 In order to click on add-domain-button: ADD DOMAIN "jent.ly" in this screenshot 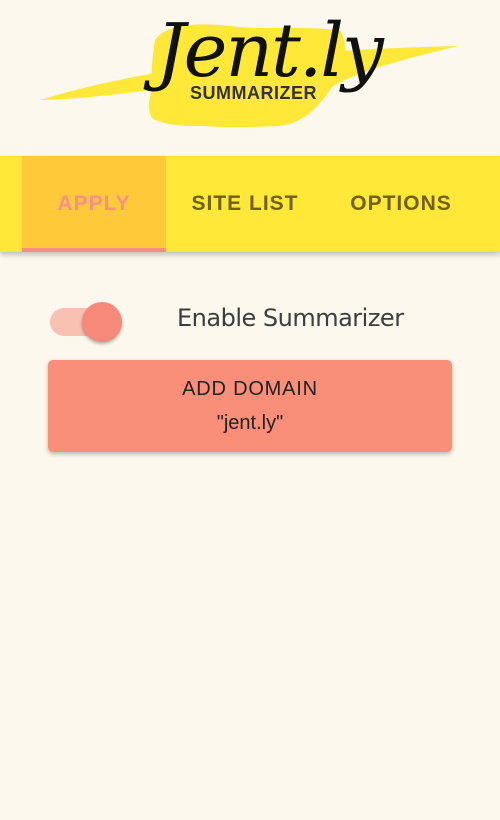, I will do `click(250, 406)`.